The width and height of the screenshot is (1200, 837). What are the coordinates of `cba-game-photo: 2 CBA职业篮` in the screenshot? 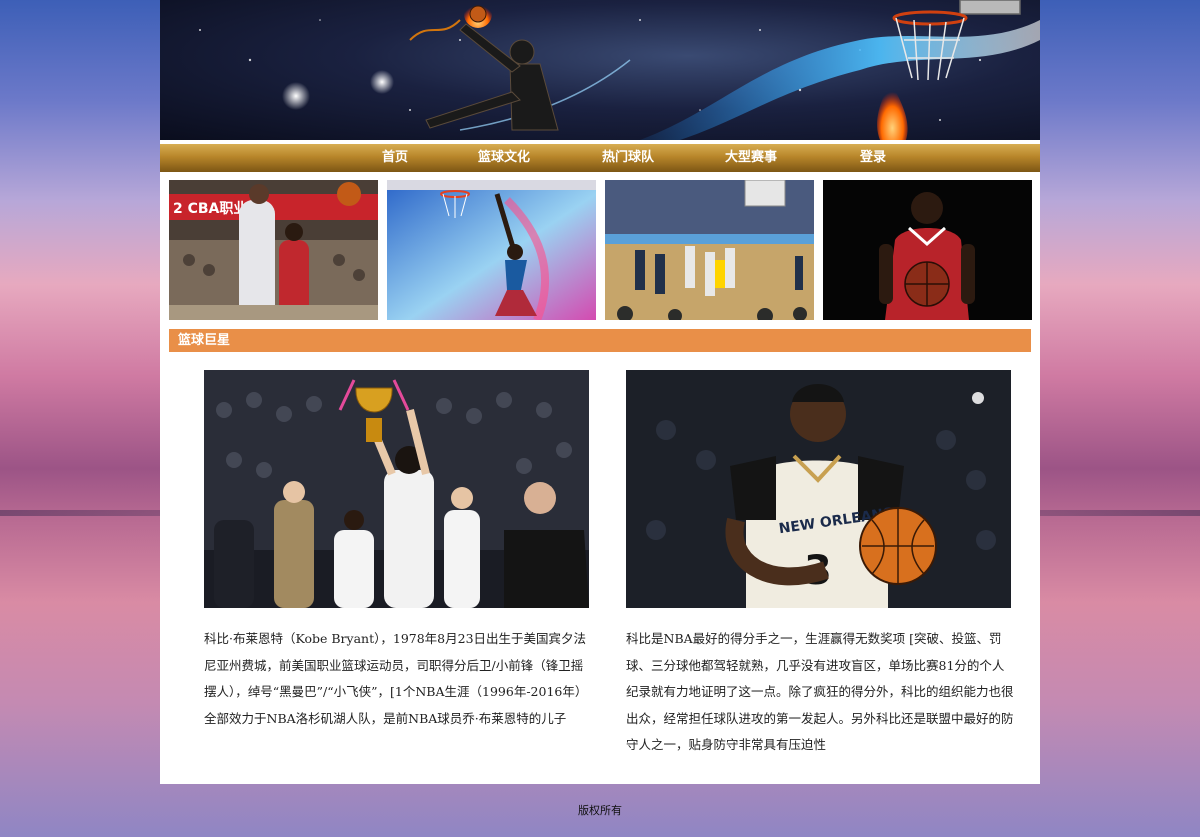 It's located at (273, 250).